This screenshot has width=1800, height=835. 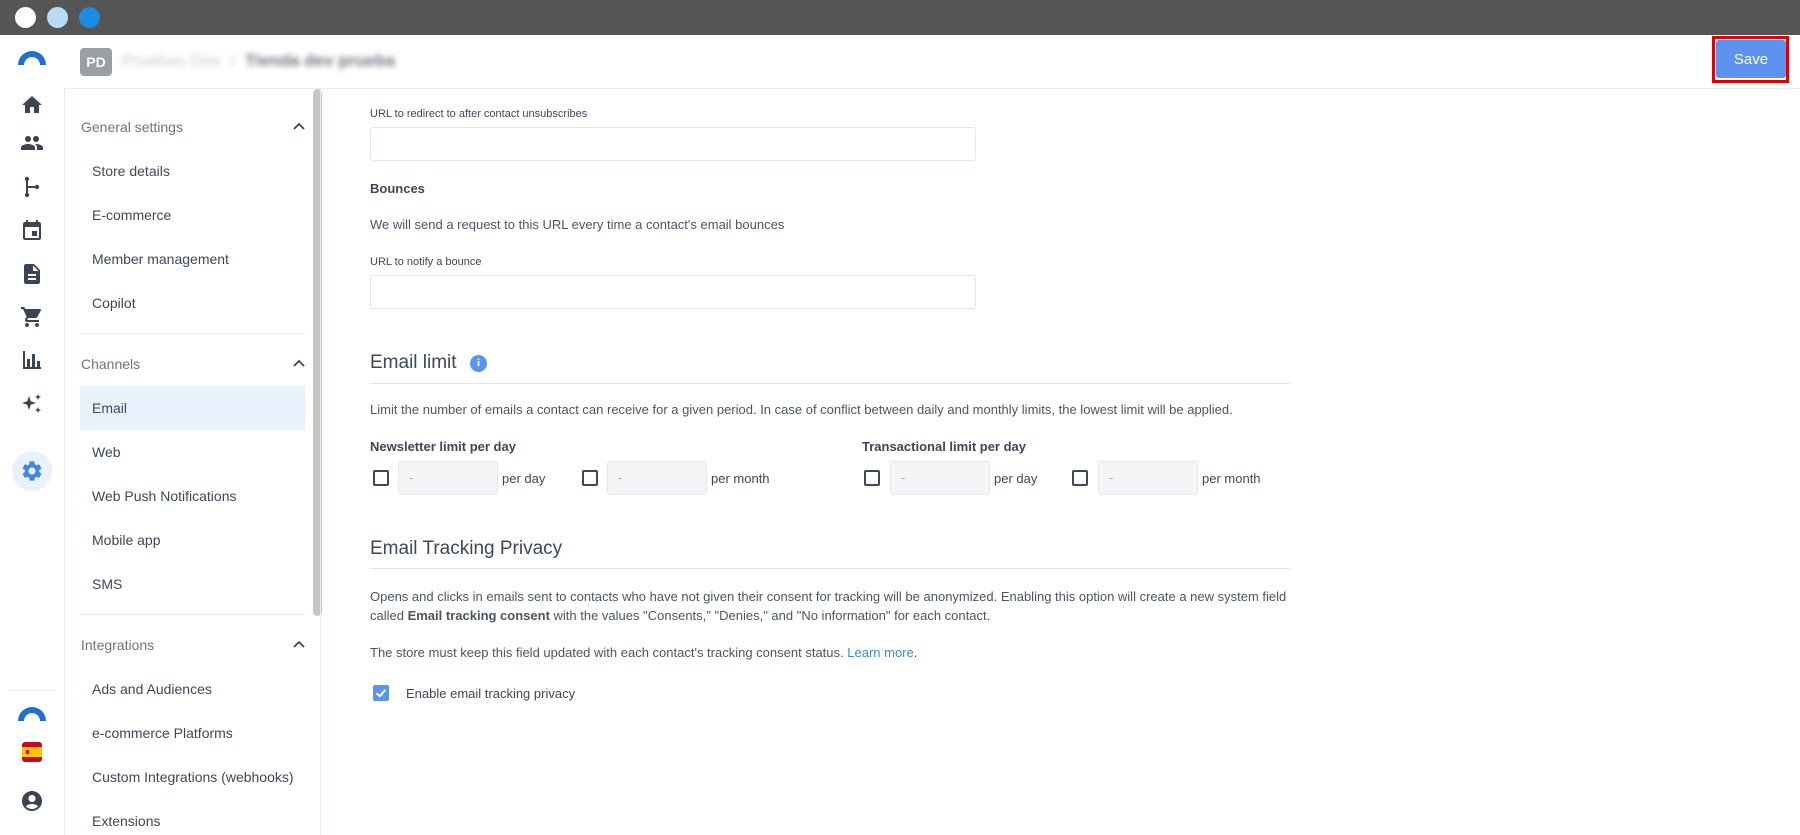 I want to click on sidebar-item-extensions: Extensions, so click(x=192, y=817).